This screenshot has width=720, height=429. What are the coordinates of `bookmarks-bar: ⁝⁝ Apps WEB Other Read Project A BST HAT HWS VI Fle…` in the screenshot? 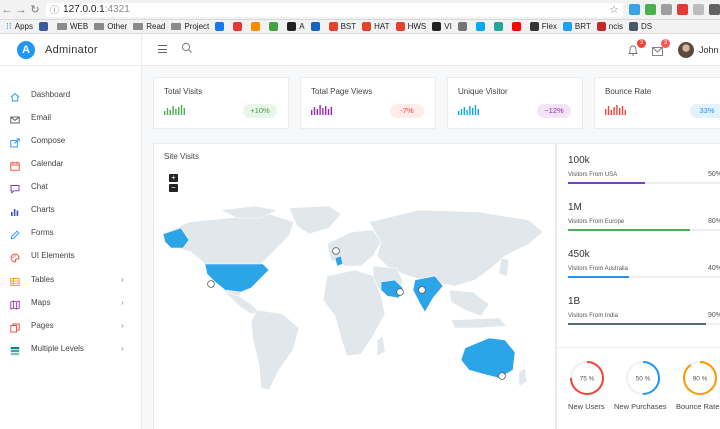 It's located at (360, 27).